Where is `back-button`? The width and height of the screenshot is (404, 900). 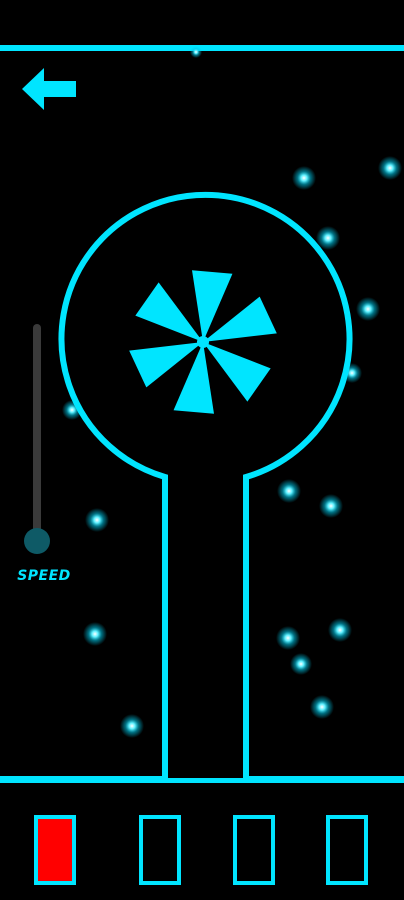 back-button is located at coordinates (49, 89).